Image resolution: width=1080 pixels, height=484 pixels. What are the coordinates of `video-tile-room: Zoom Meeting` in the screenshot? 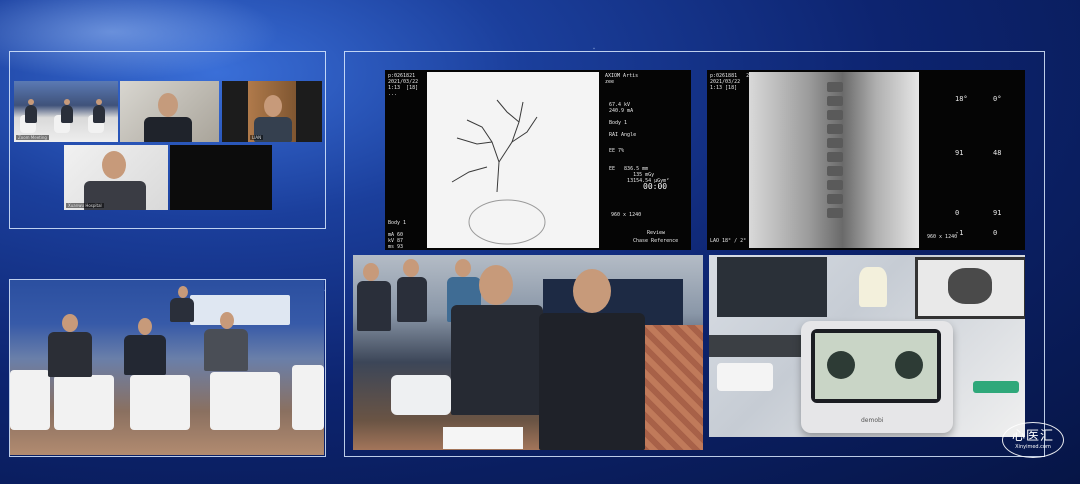 It's located at (66, 111).